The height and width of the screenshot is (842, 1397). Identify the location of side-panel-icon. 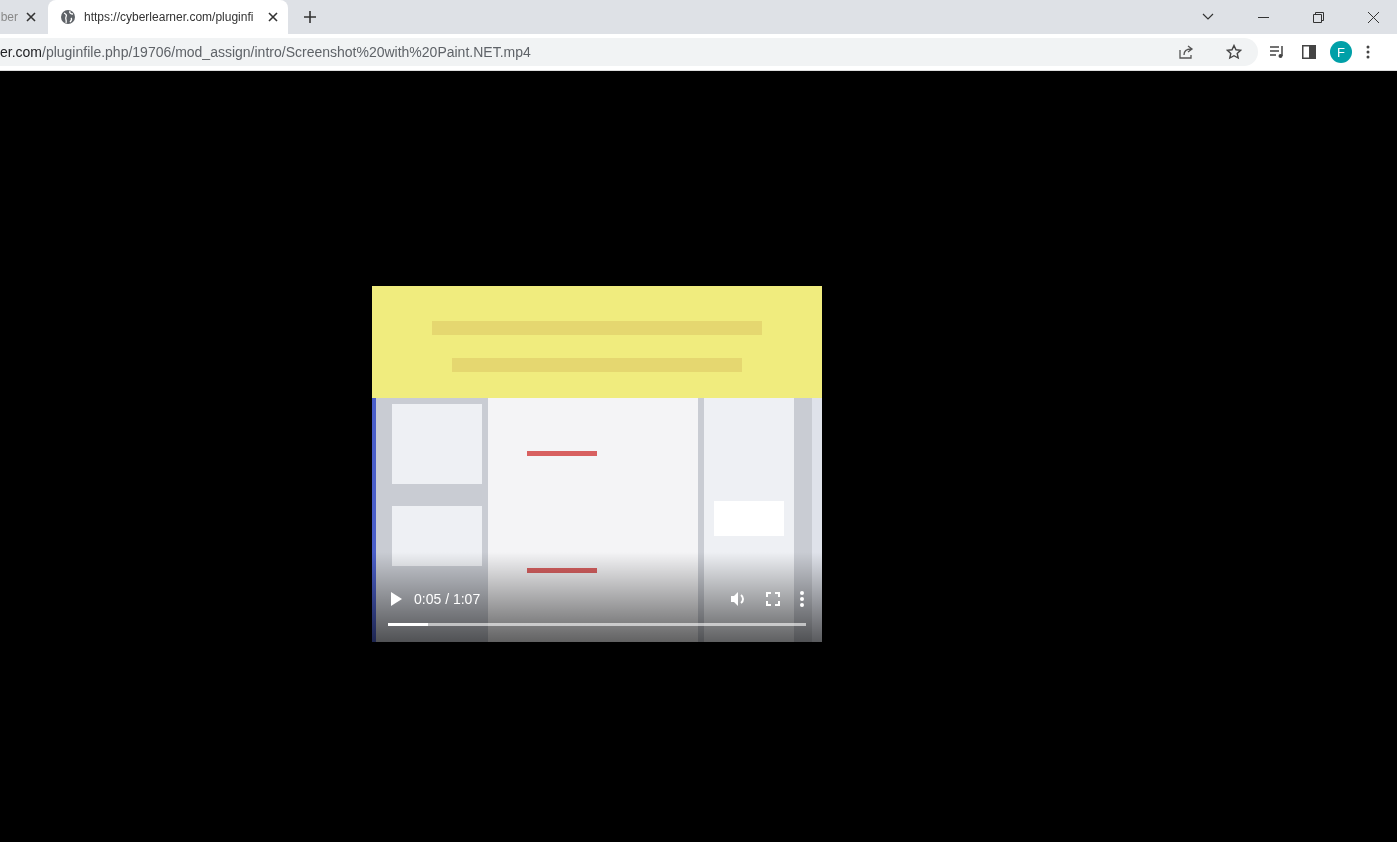
(1309, 52).